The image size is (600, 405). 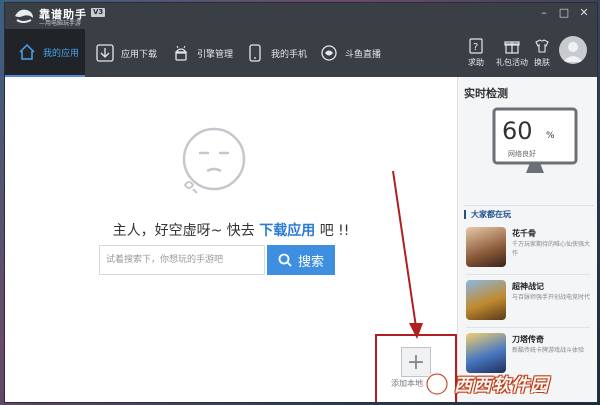 I want to click on realtime-check-title: 实时检测, so click(x=486, y=93).